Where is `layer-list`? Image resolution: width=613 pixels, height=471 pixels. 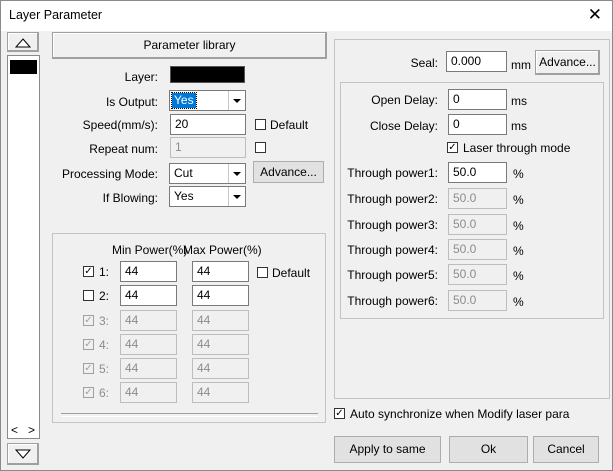 layer-list is located at coordinates (23, 247).